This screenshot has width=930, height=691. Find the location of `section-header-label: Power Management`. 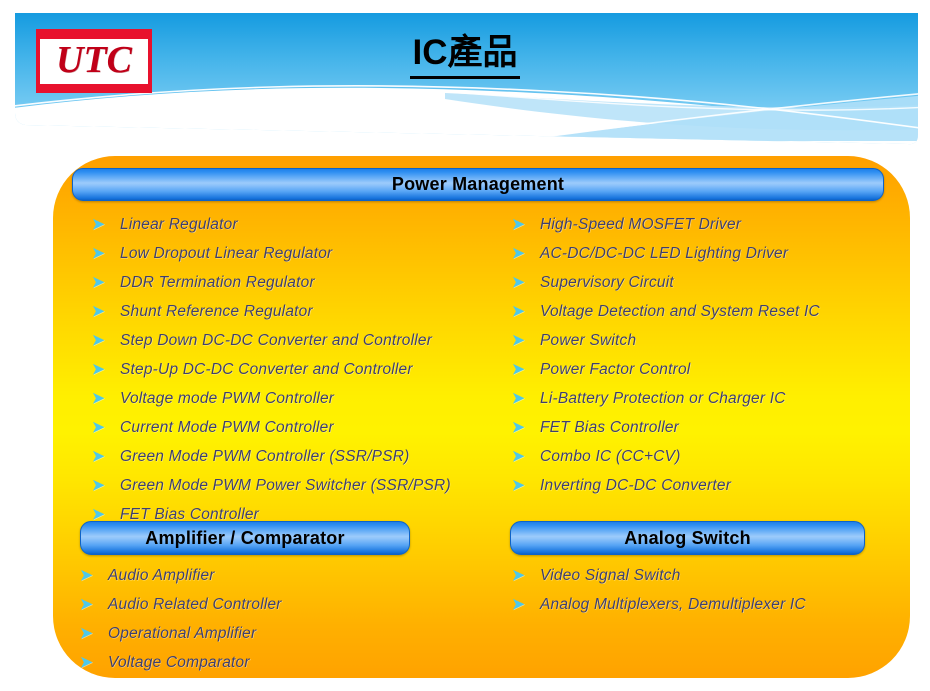

section-header-label: Power Management is located at coordinates (478, 184).